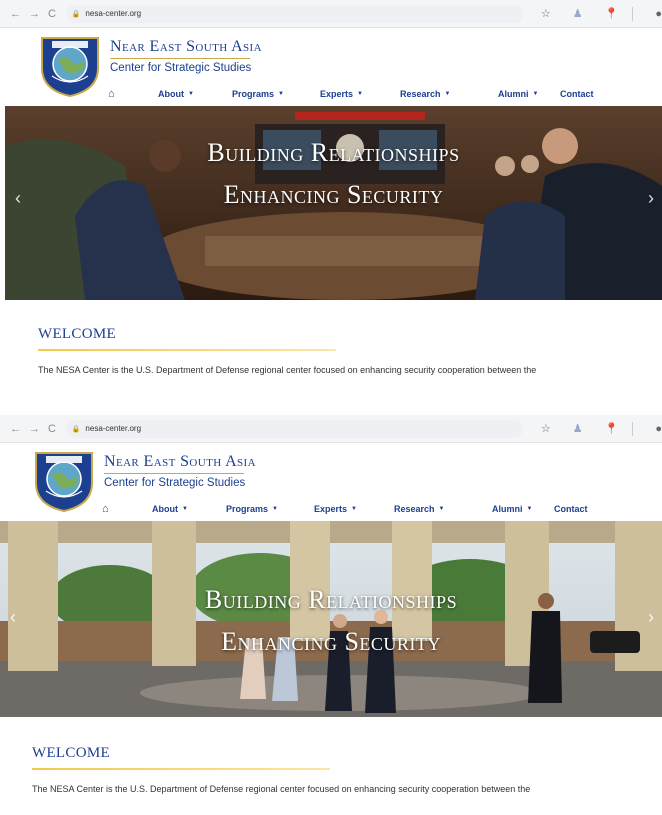  Describe the element at coordinates (331, 407) in the screenshot. I see `screenshot-gap` at that location.